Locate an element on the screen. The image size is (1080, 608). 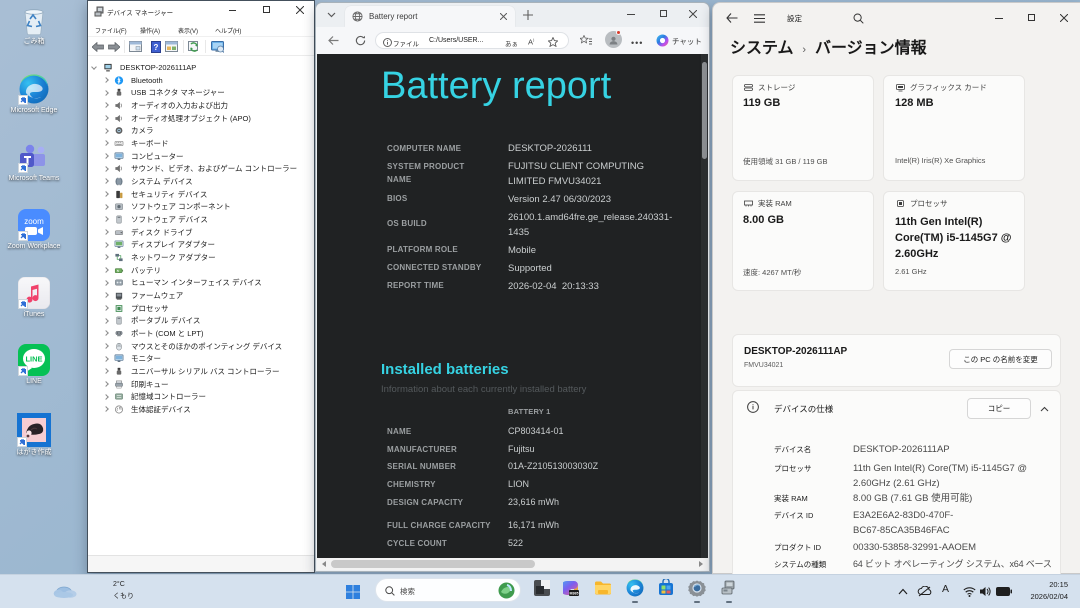
svg-text: M365 is located at coordinates (574, 594).